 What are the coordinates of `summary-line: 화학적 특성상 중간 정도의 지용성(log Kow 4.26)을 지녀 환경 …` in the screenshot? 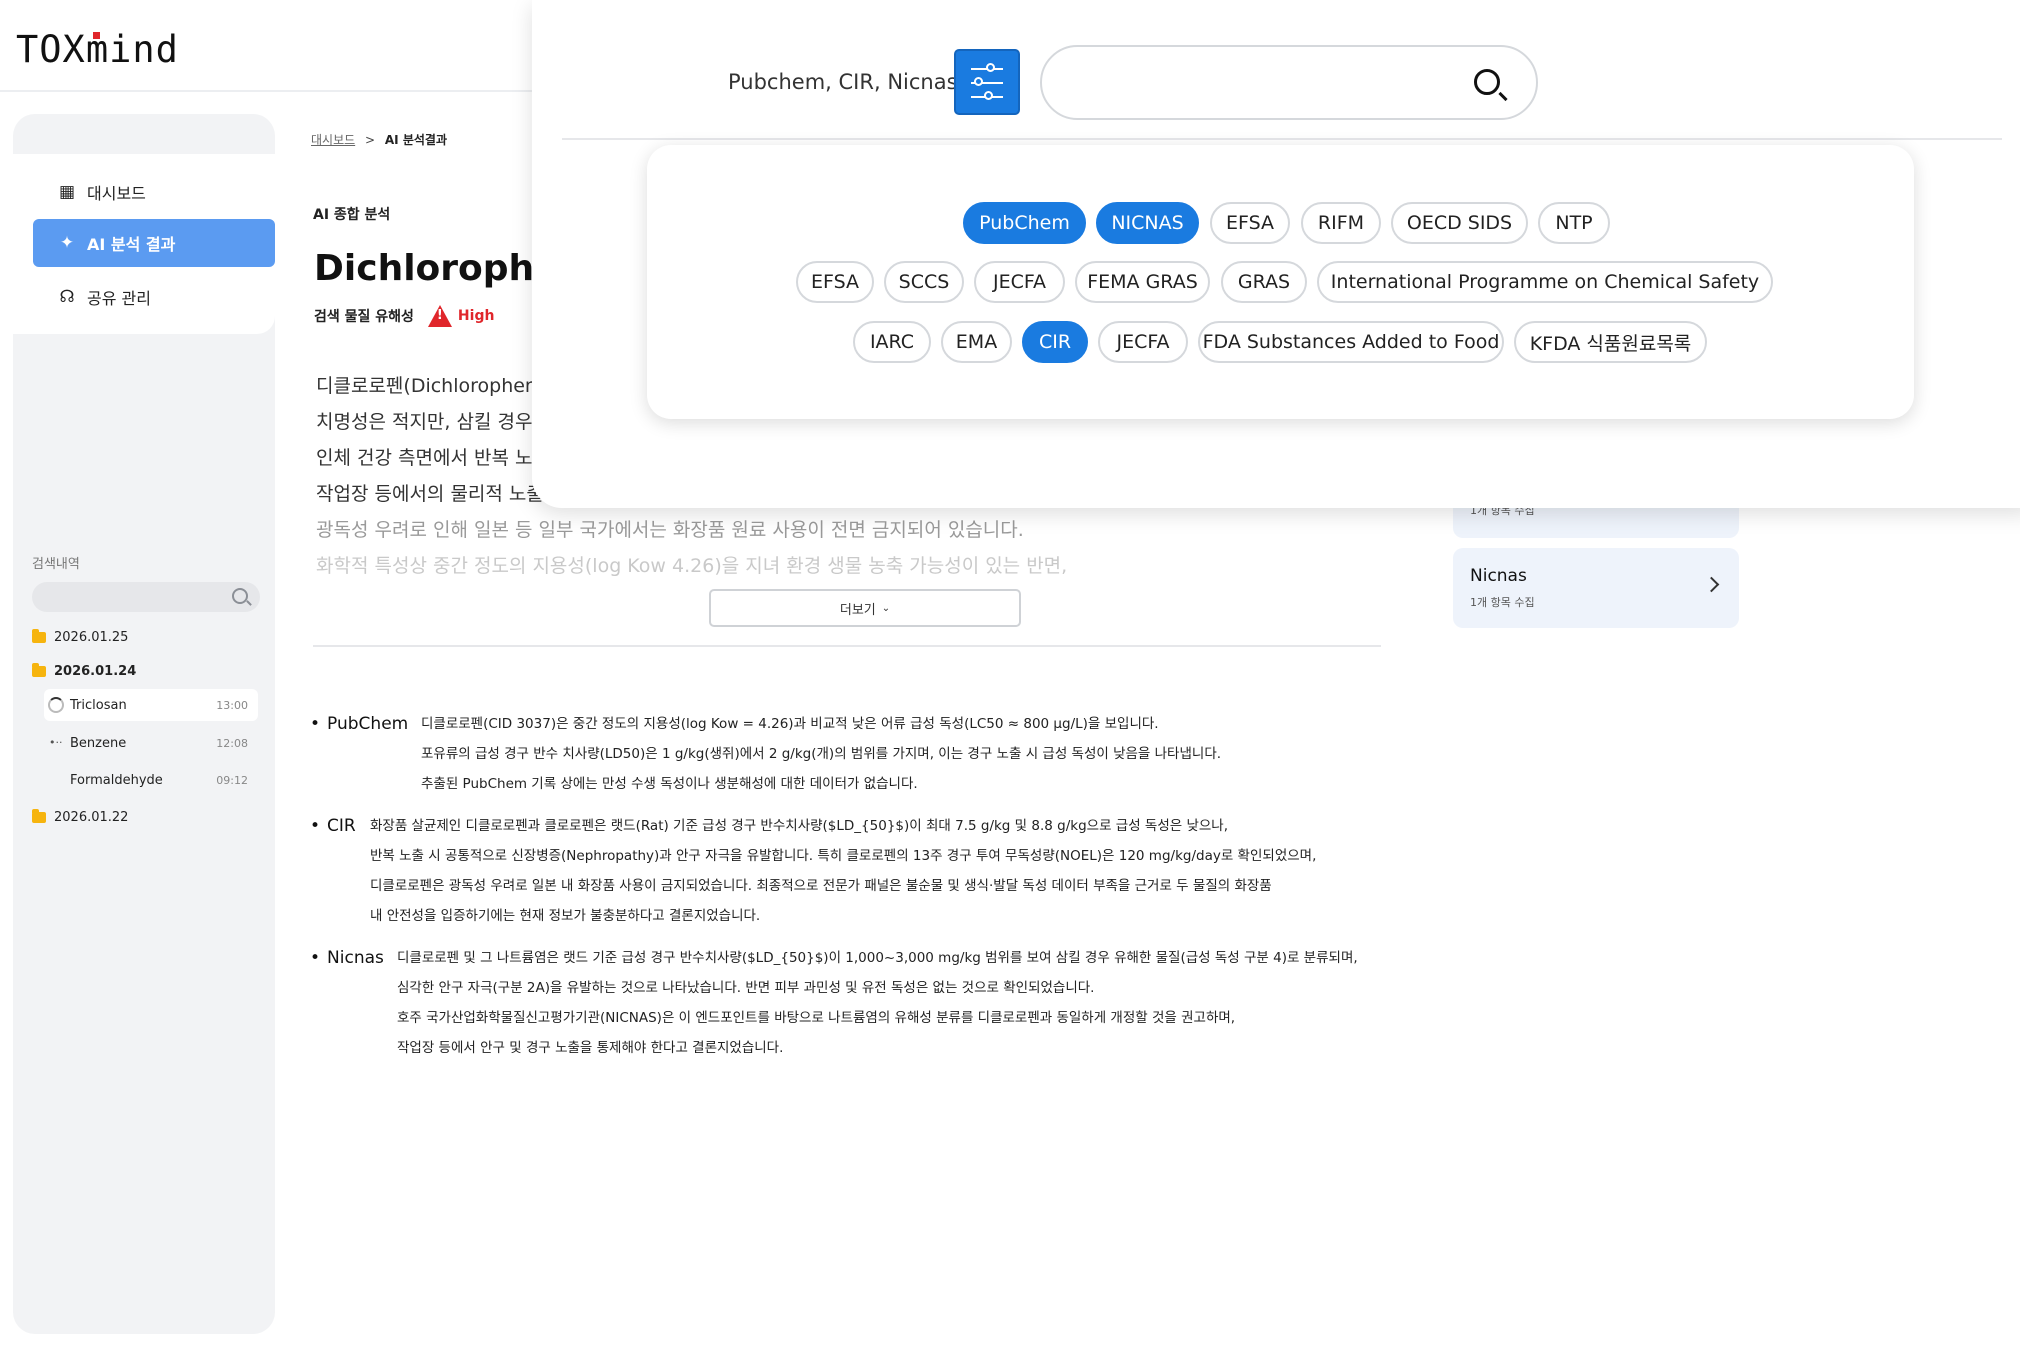 It's located at (692, 566).